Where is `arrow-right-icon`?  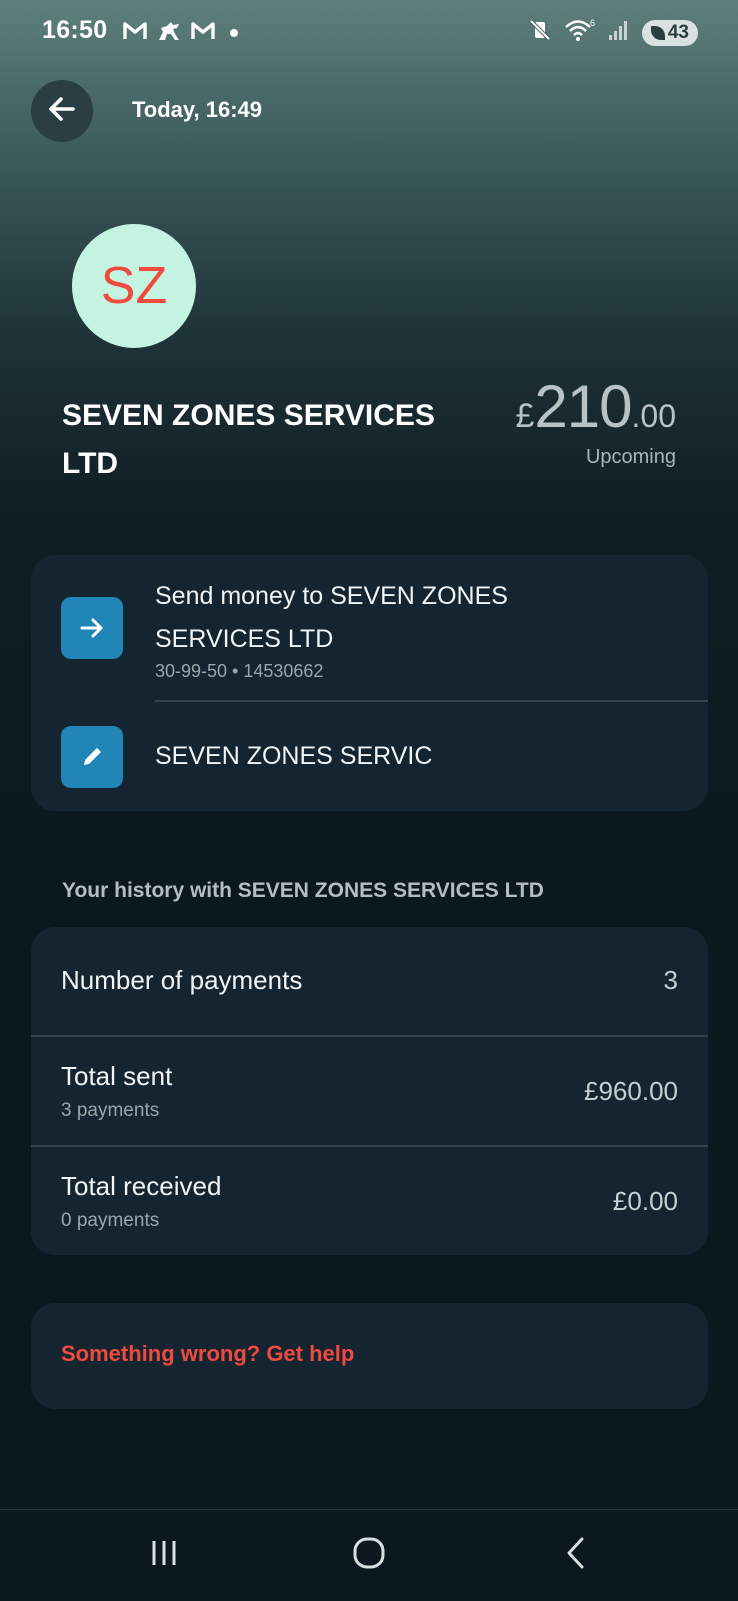
arrow-right-icon is located at coordinates (92, 628).